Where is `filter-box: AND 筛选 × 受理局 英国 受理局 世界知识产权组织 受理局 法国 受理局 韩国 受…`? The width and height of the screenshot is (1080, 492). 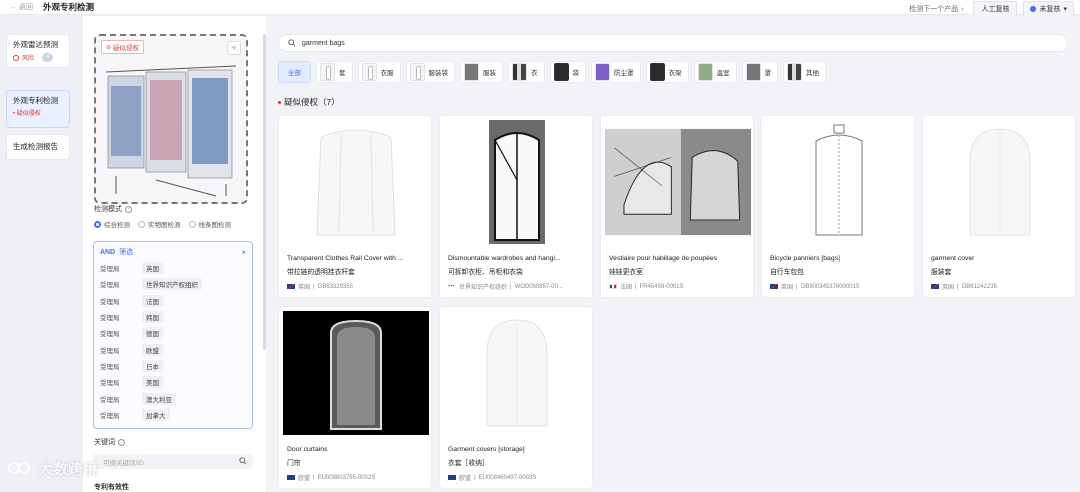 filter-box: AND 筛选 × 受理局 英国 受理局 世界知识产权组织 受理局 法国 受理局 韩国 受… is located at coordinates (173, 335).